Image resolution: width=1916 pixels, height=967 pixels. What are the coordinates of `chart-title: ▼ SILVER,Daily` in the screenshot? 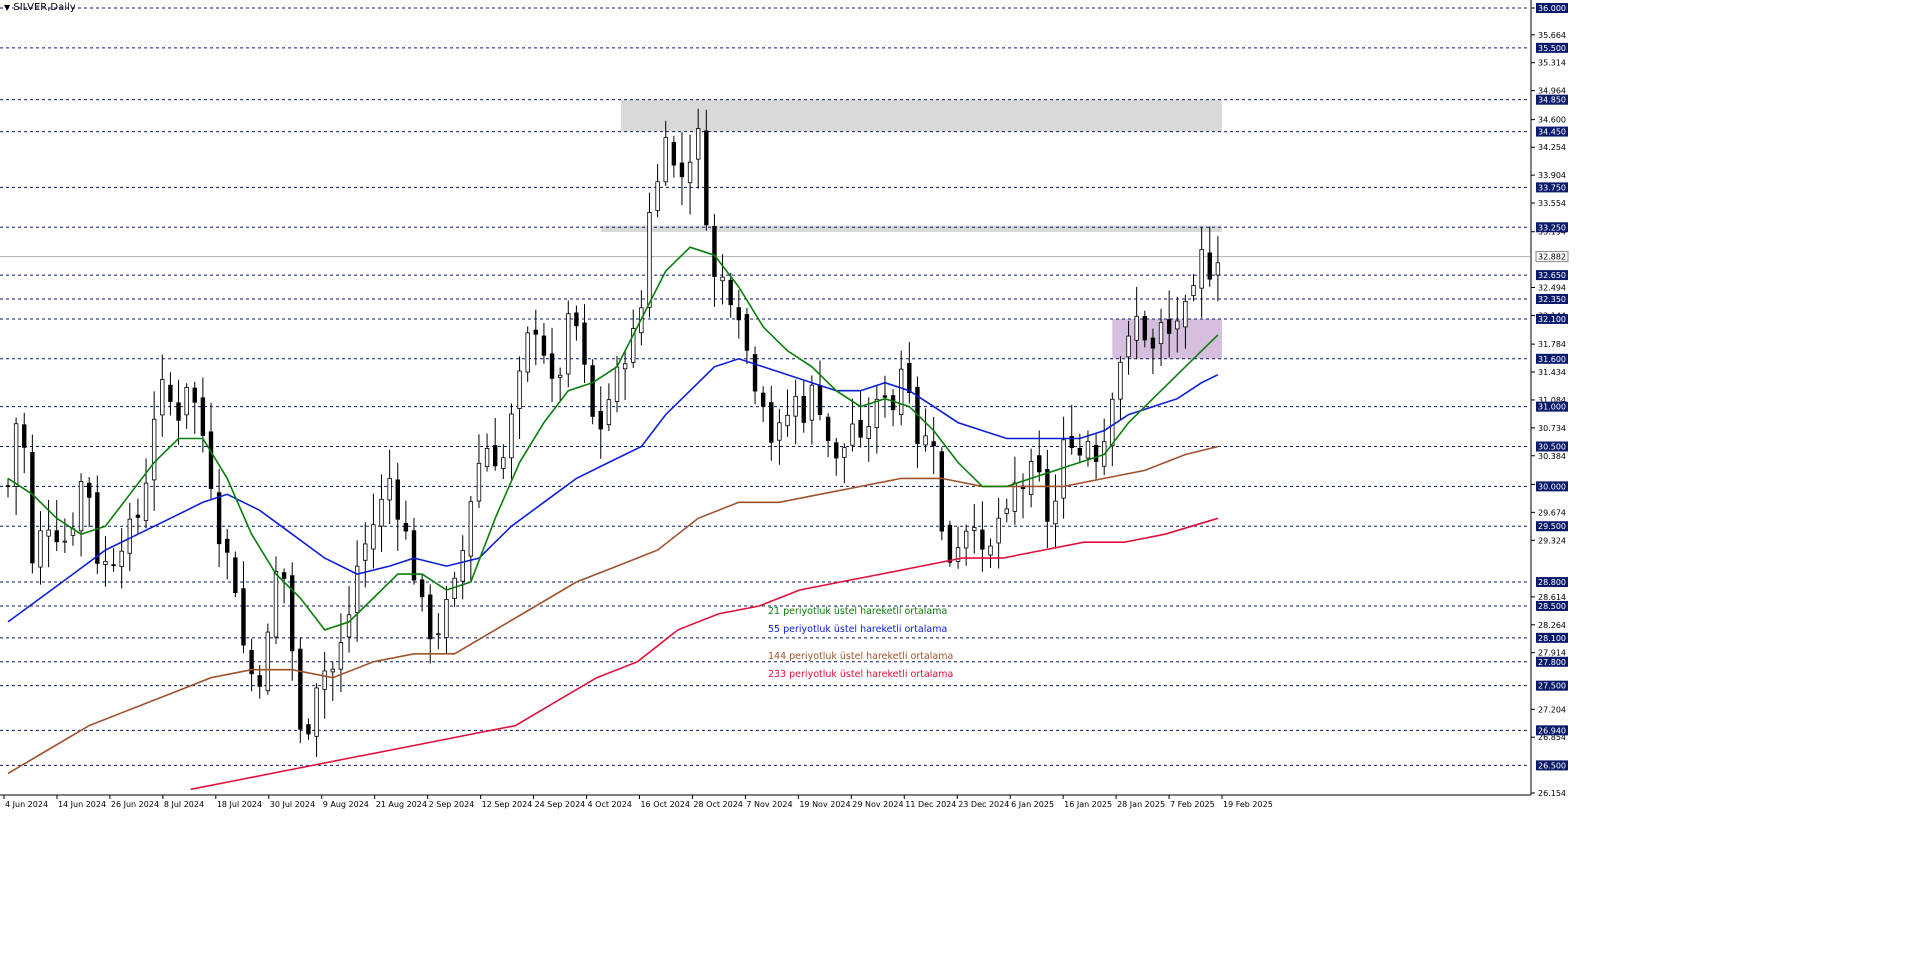 It's located at (40, 7).